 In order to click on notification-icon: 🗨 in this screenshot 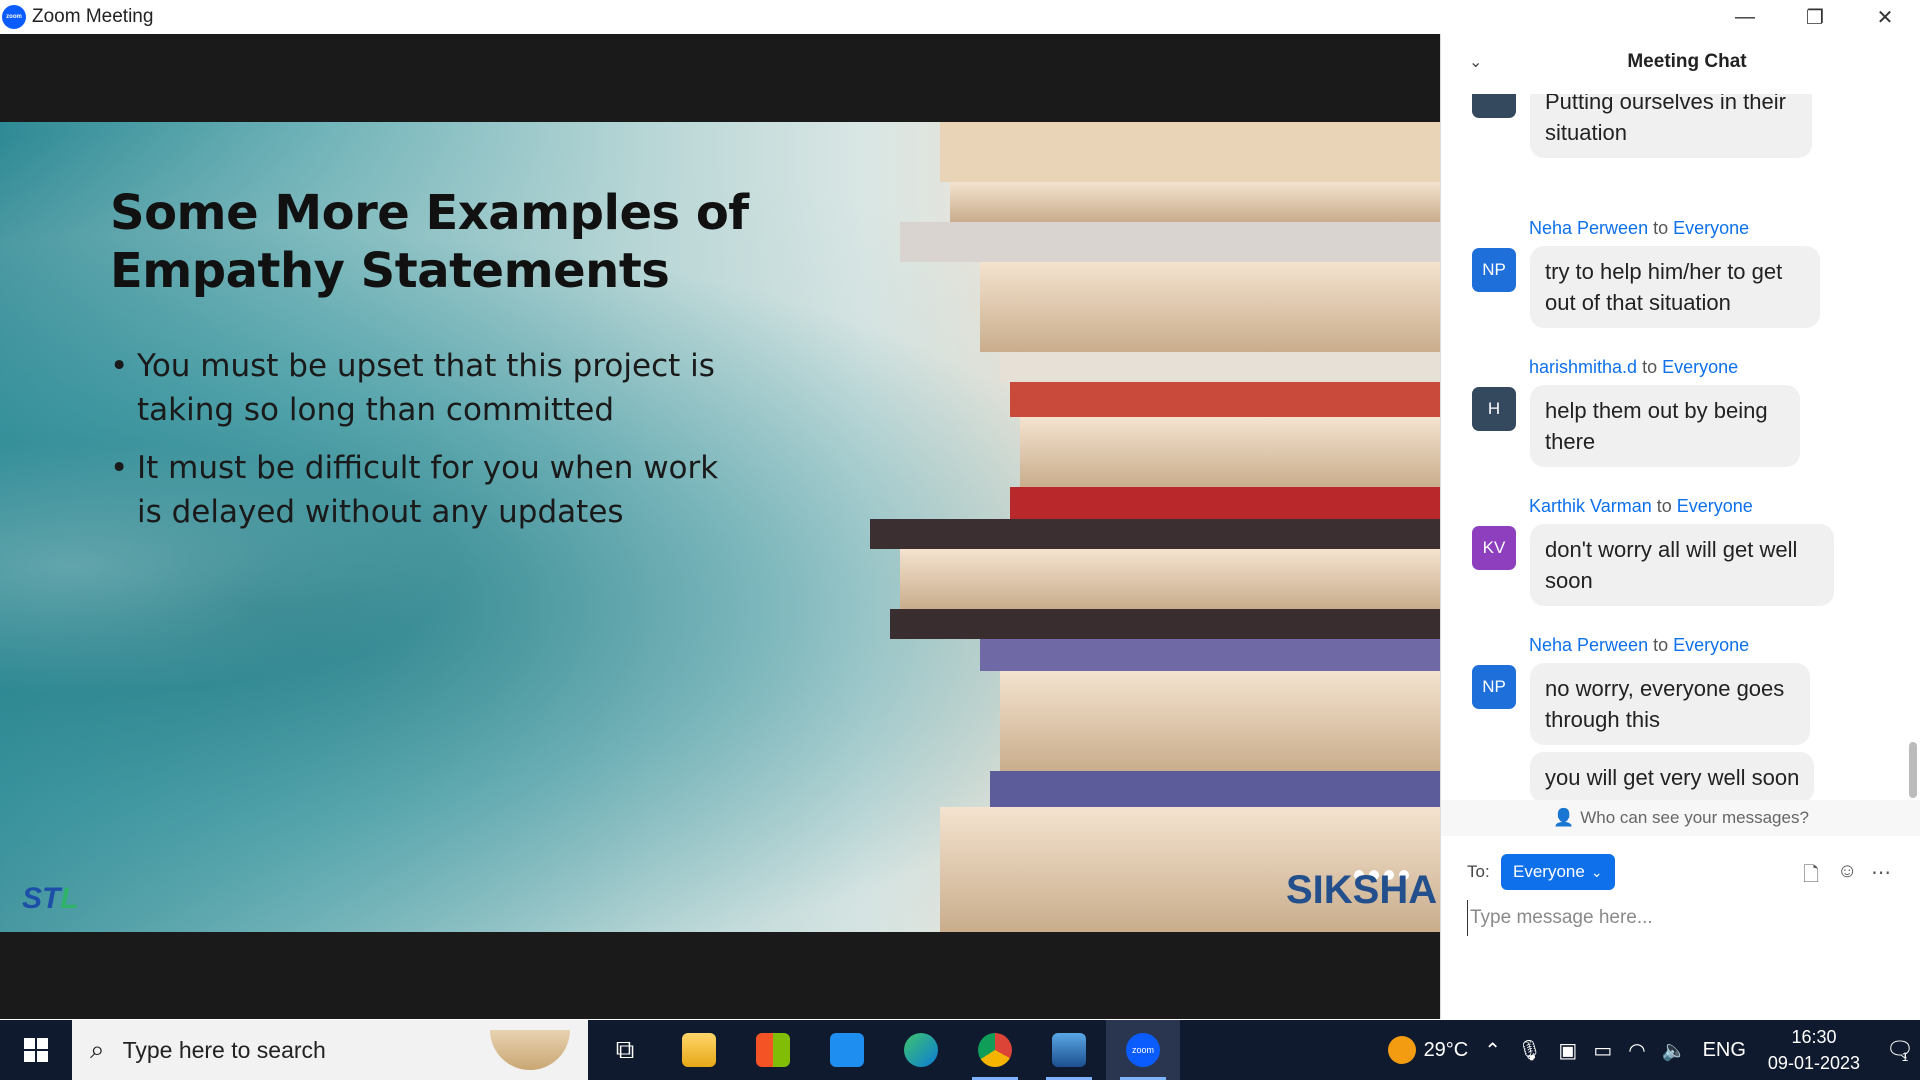, I will do `click(1899, 1049)`.